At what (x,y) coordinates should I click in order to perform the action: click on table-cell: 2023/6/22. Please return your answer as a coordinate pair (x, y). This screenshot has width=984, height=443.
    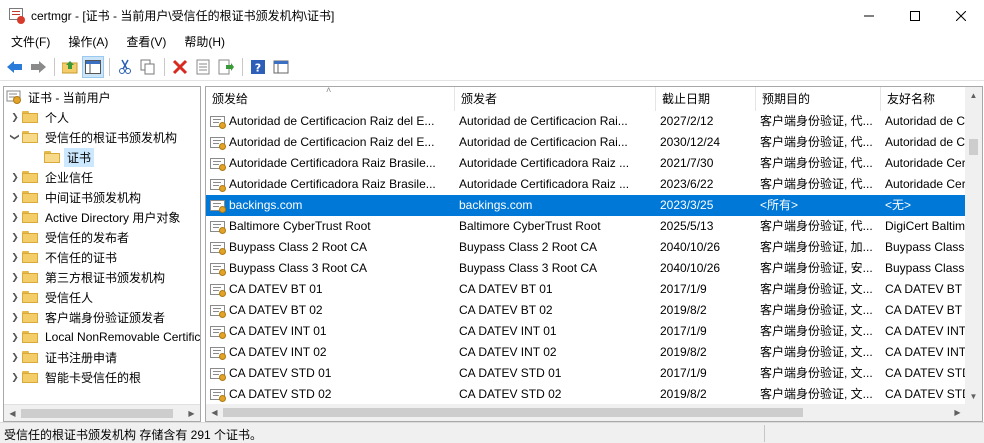
    Looking at the image, I should click on (687, 184).